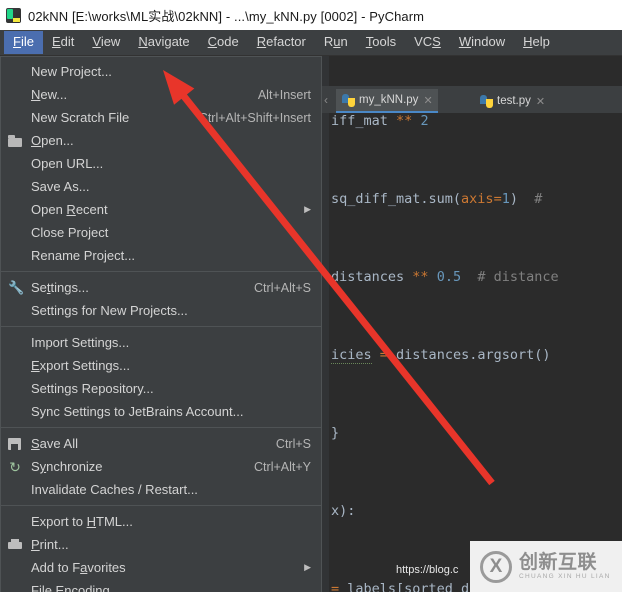 This screenshot has width=622, height=592. What do you see at coordinates (161, 232) in the screenshot?
I see `menu-item-close-project: Close Project` at bounding box center [161, 232].